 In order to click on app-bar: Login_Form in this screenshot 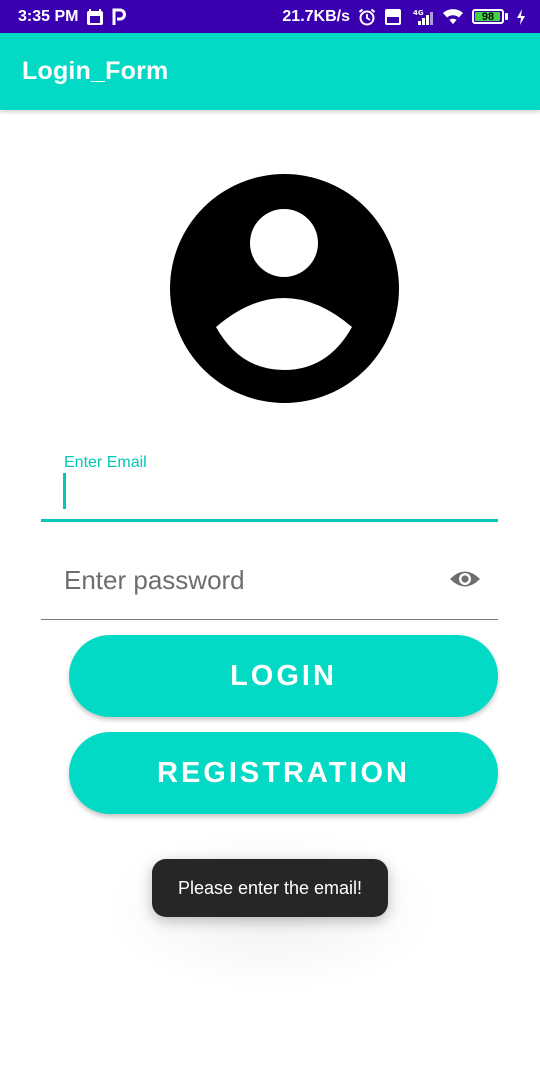, I will do `click(270, 71)`.